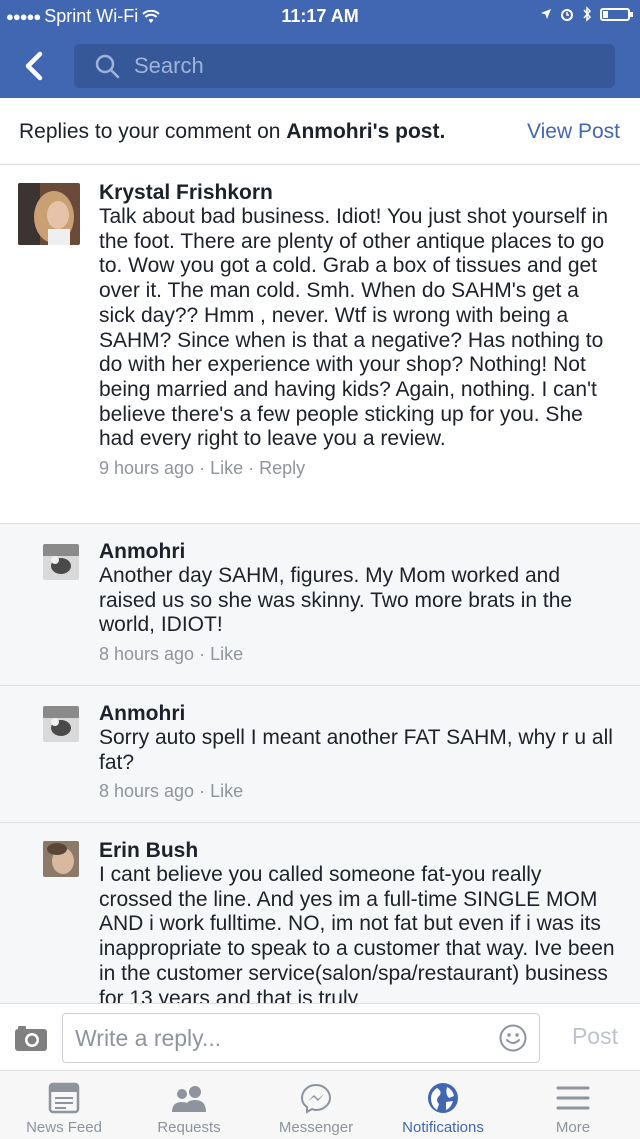 The width and height of the screenshot is (640, 1139). What do you see at coordinates (282, 468) in the screenshot?
I see `reply-link: Reply` at bounding box center [282, 468].